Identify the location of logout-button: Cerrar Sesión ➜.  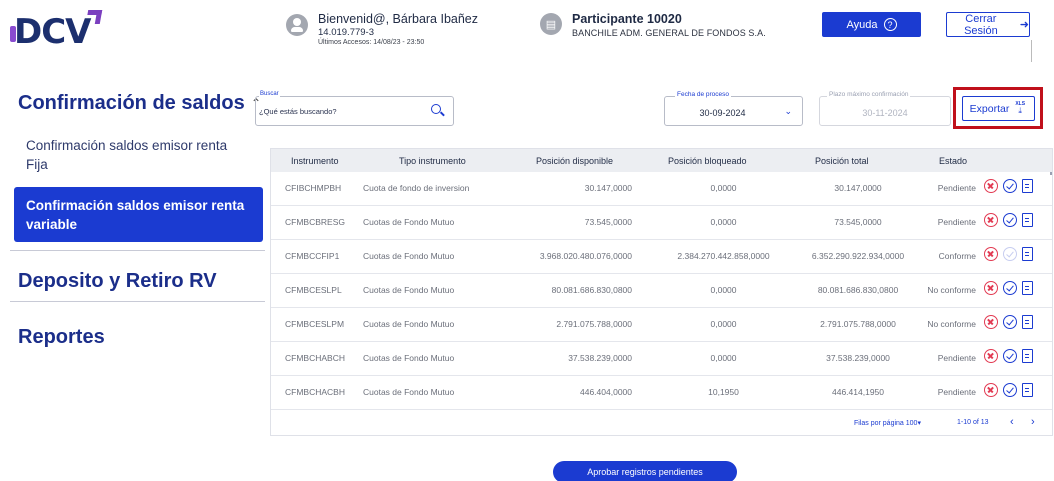
(988, 24).